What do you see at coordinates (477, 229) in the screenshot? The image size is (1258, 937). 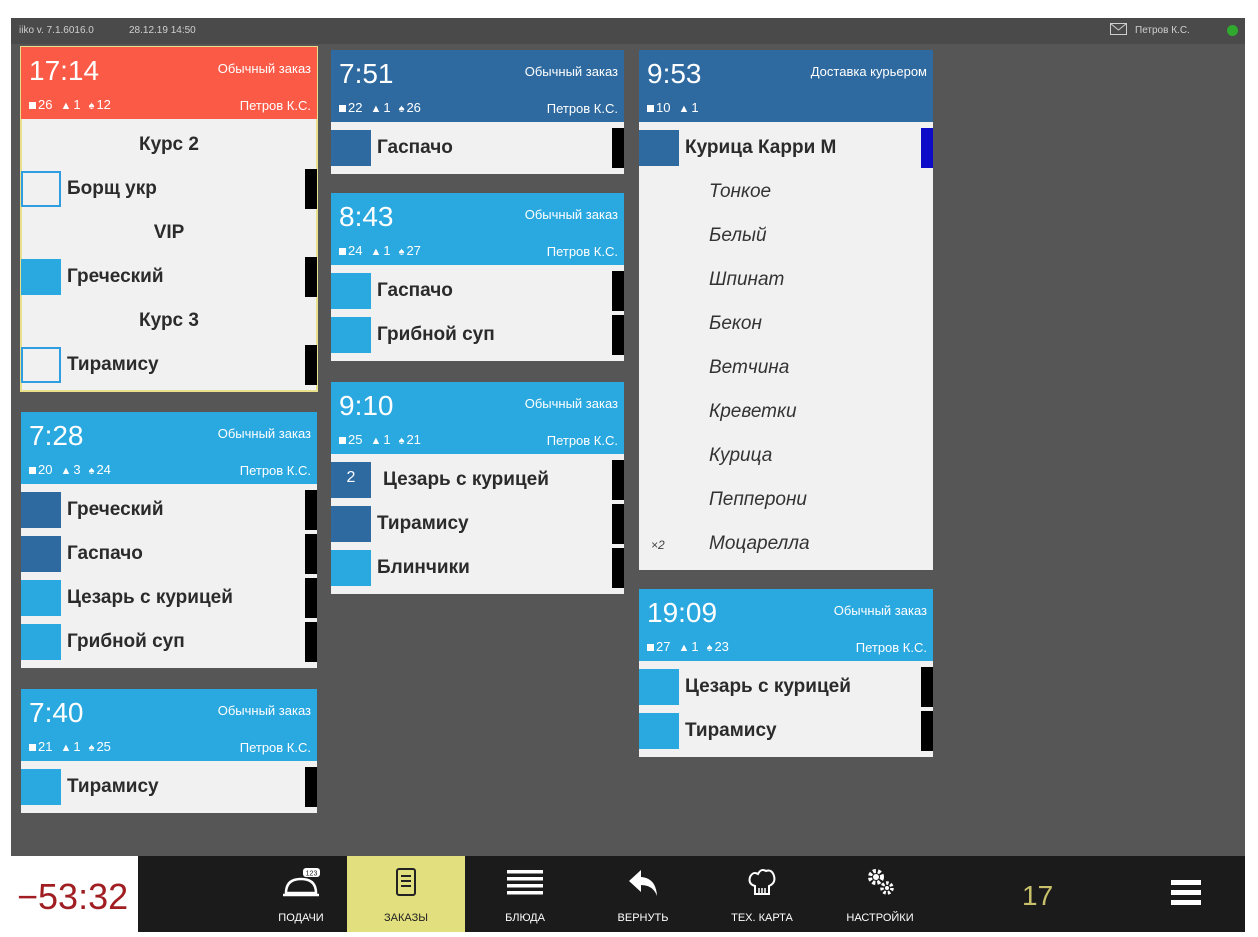 I see `order-header: 8:43 Обычный заказ 24 ▲ 1 ♠ 27 Петров К.С.` at bounding box center [477, 229].